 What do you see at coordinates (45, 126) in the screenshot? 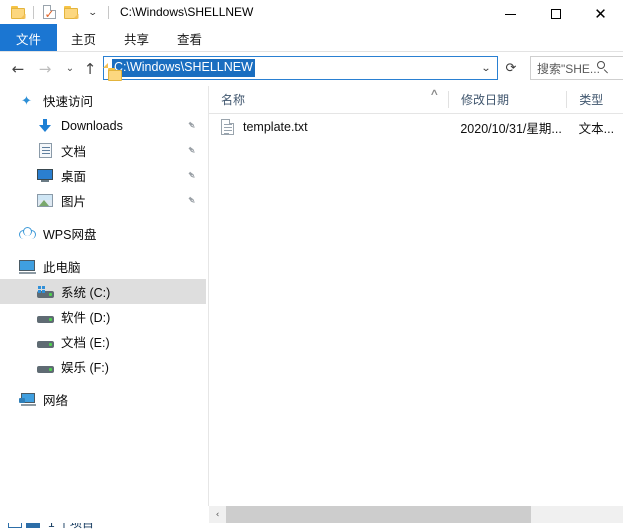
I see `downloads-arrow-icon` at bounding box center [45, 126].